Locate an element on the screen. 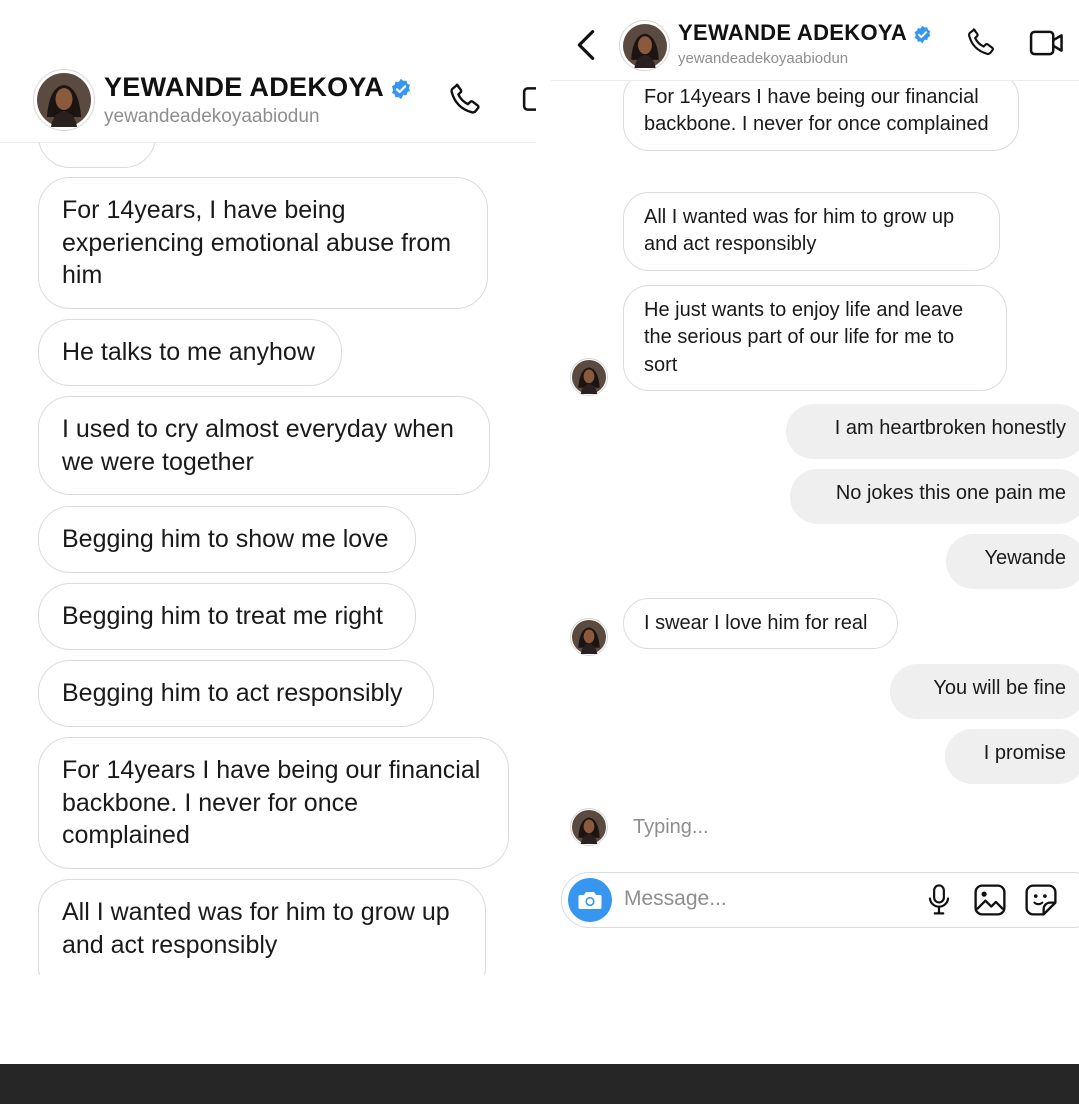 The height and width of the screenshot is (1104, 1079). camera-icon is located at coordinates (590, 900).